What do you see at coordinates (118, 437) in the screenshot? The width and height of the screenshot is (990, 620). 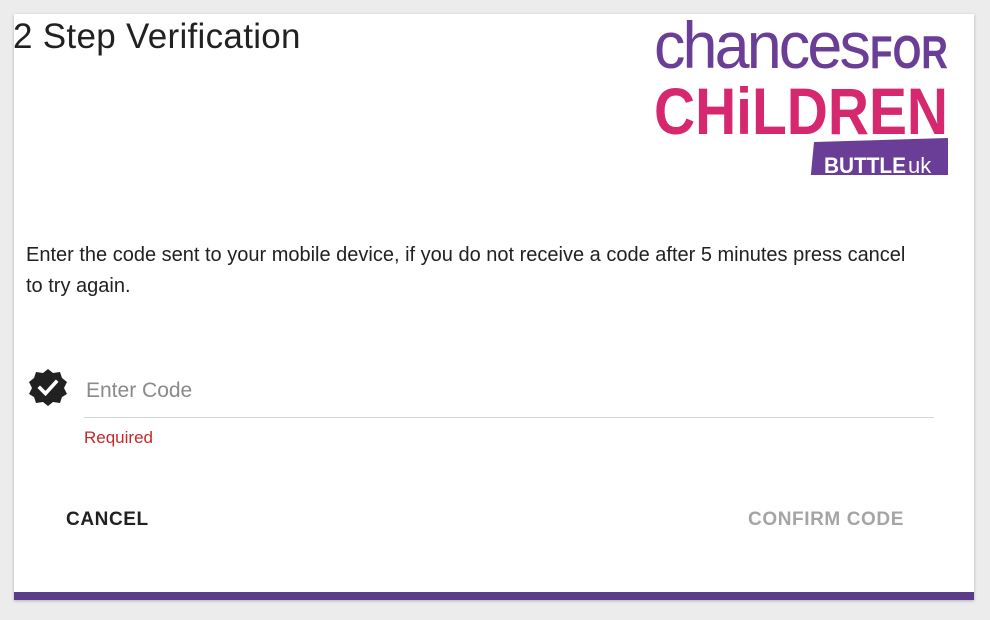 I see `code-error-message: Required` at bounding box center [118, 437].